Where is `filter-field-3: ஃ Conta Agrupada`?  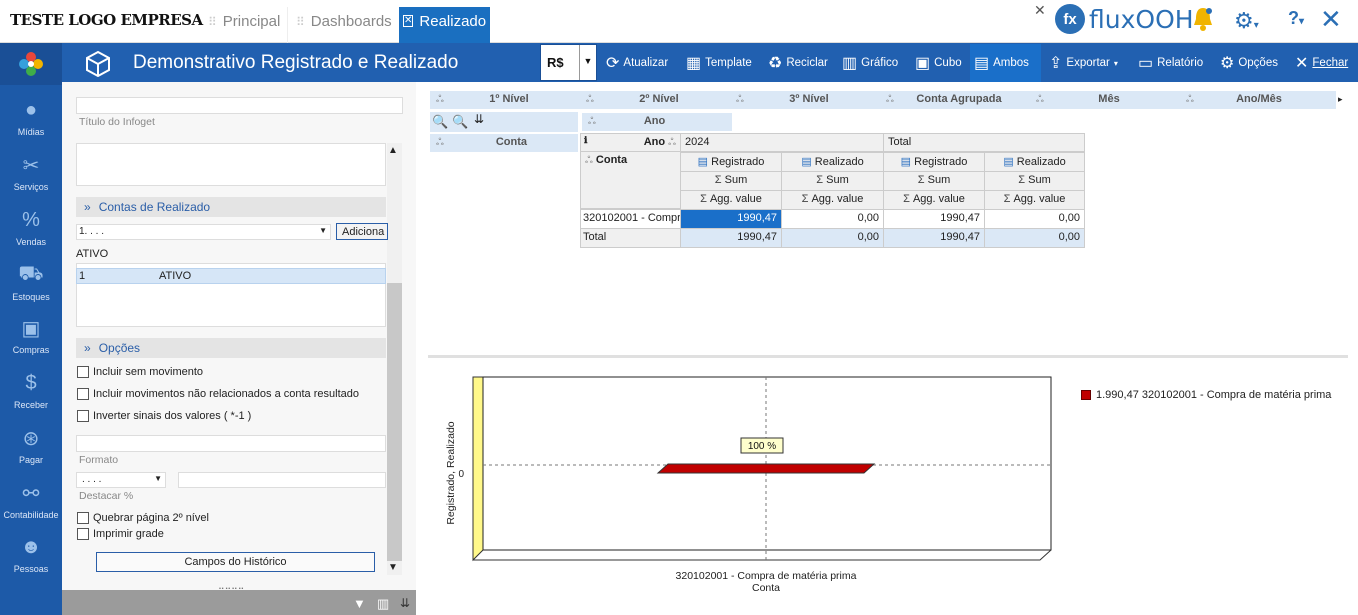 filter-field-3: ஃ Conta Agrupada is located at coordinates (959, 99).